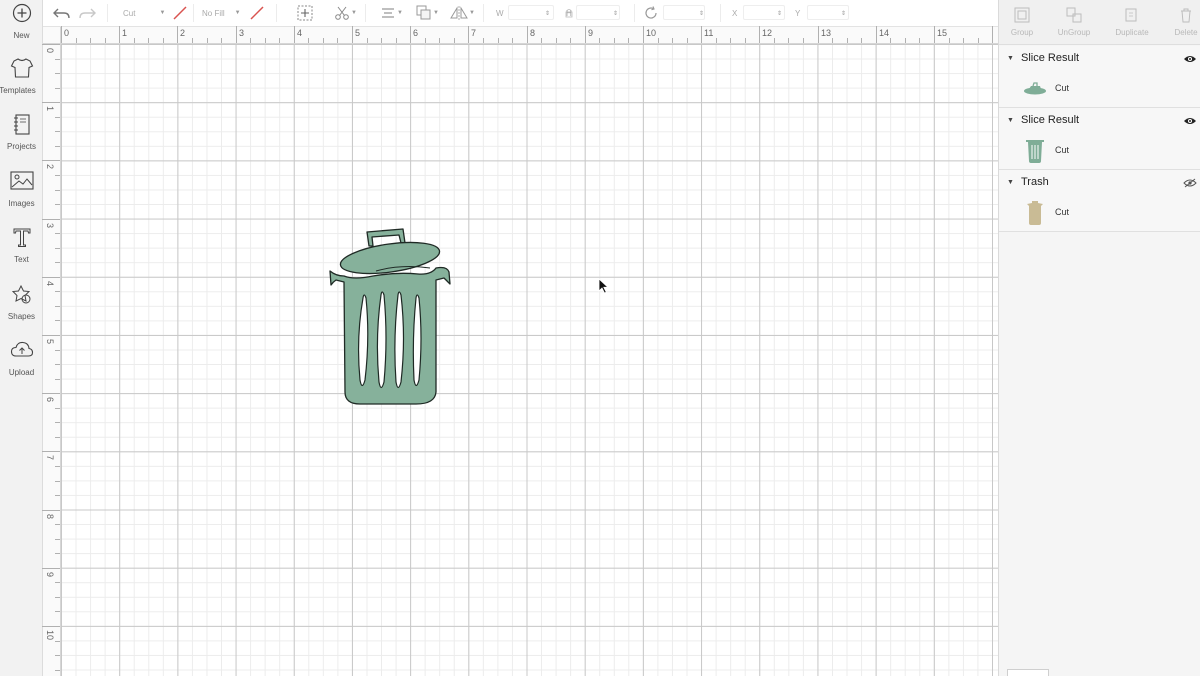 This screenshot has width=1200, height=676. I want to click on sidebar-item-new: New, so click(21, 29).